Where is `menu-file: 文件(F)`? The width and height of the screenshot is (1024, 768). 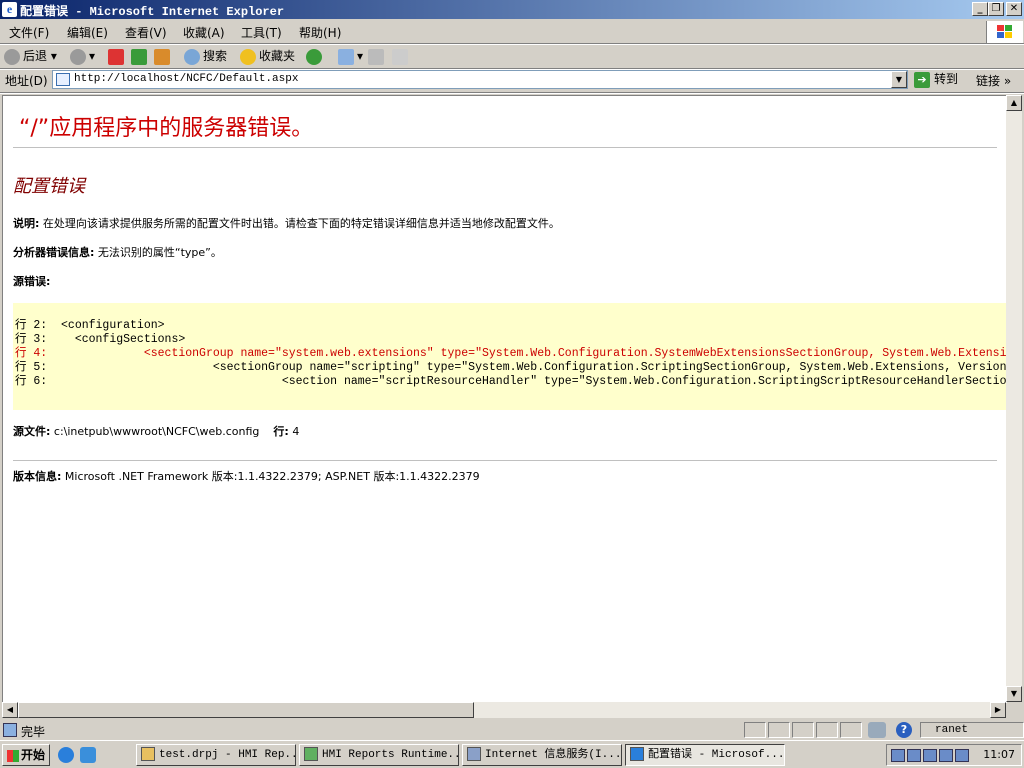 menu-file: 文件(F) is located at coordinates (29, 32).